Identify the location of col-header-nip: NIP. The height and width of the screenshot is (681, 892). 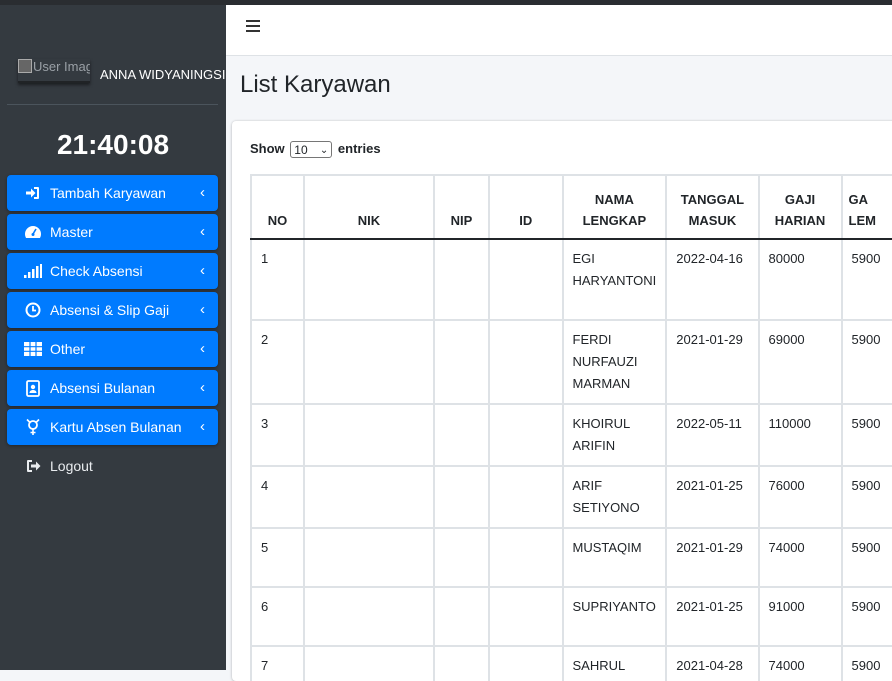
(461, 207).